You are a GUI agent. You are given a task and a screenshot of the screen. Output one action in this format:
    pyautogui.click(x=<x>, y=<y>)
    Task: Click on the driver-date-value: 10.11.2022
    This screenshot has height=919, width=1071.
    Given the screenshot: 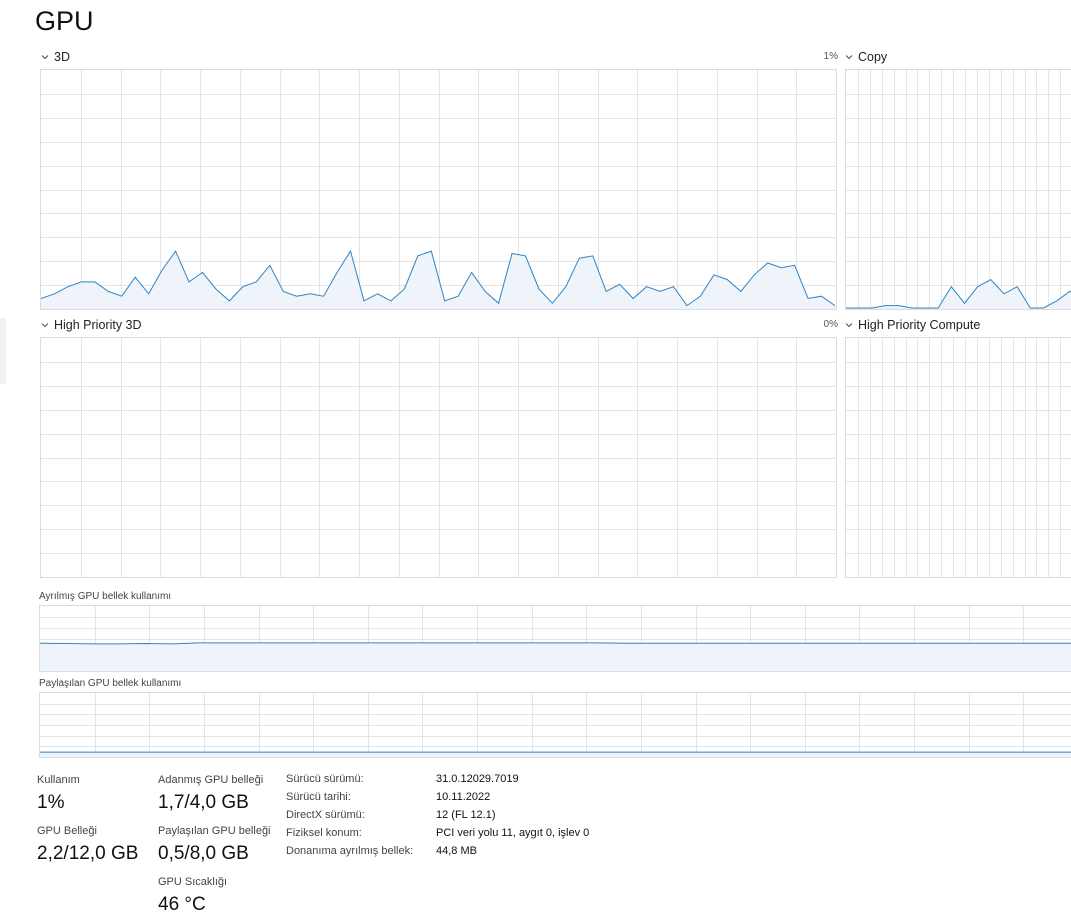 What is the action you would take?
    pyautogui.click(x=463, y=797)
    